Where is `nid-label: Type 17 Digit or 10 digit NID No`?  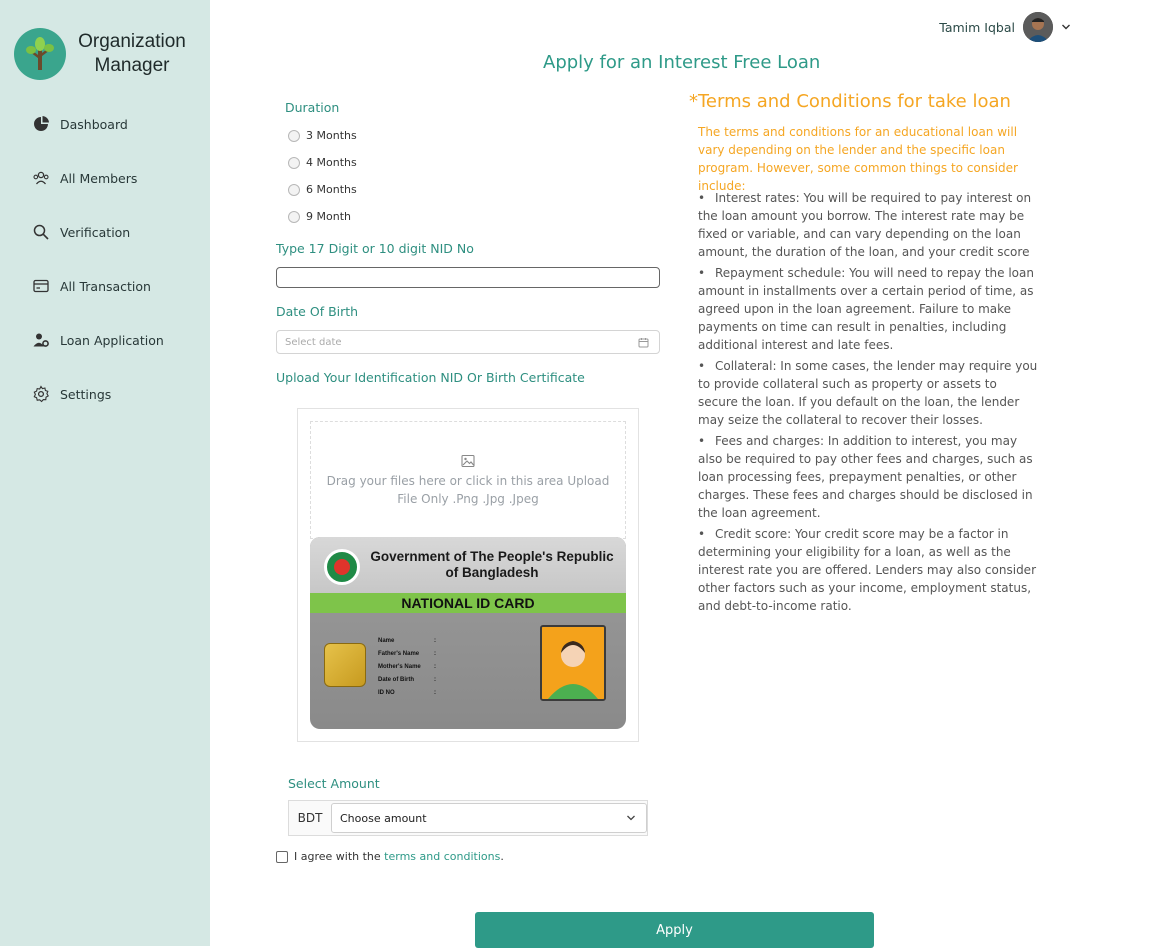
nid-label: Type 17 Digit or 10 digit NID No is located at coordinates (375, 248).